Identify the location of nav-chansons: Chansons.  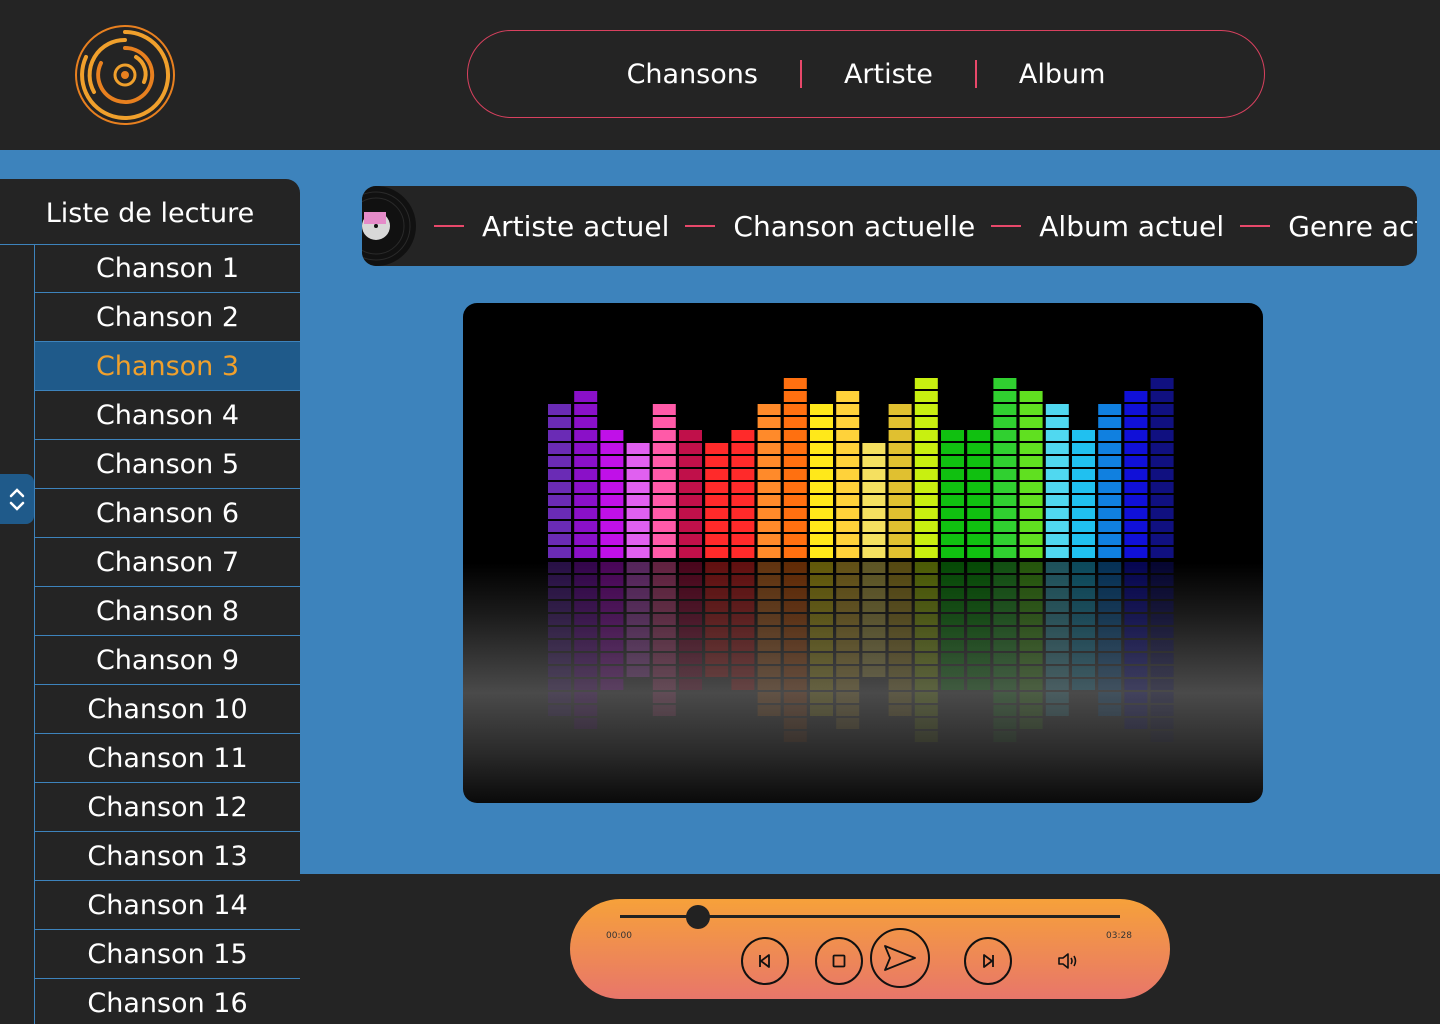
(692, 74).